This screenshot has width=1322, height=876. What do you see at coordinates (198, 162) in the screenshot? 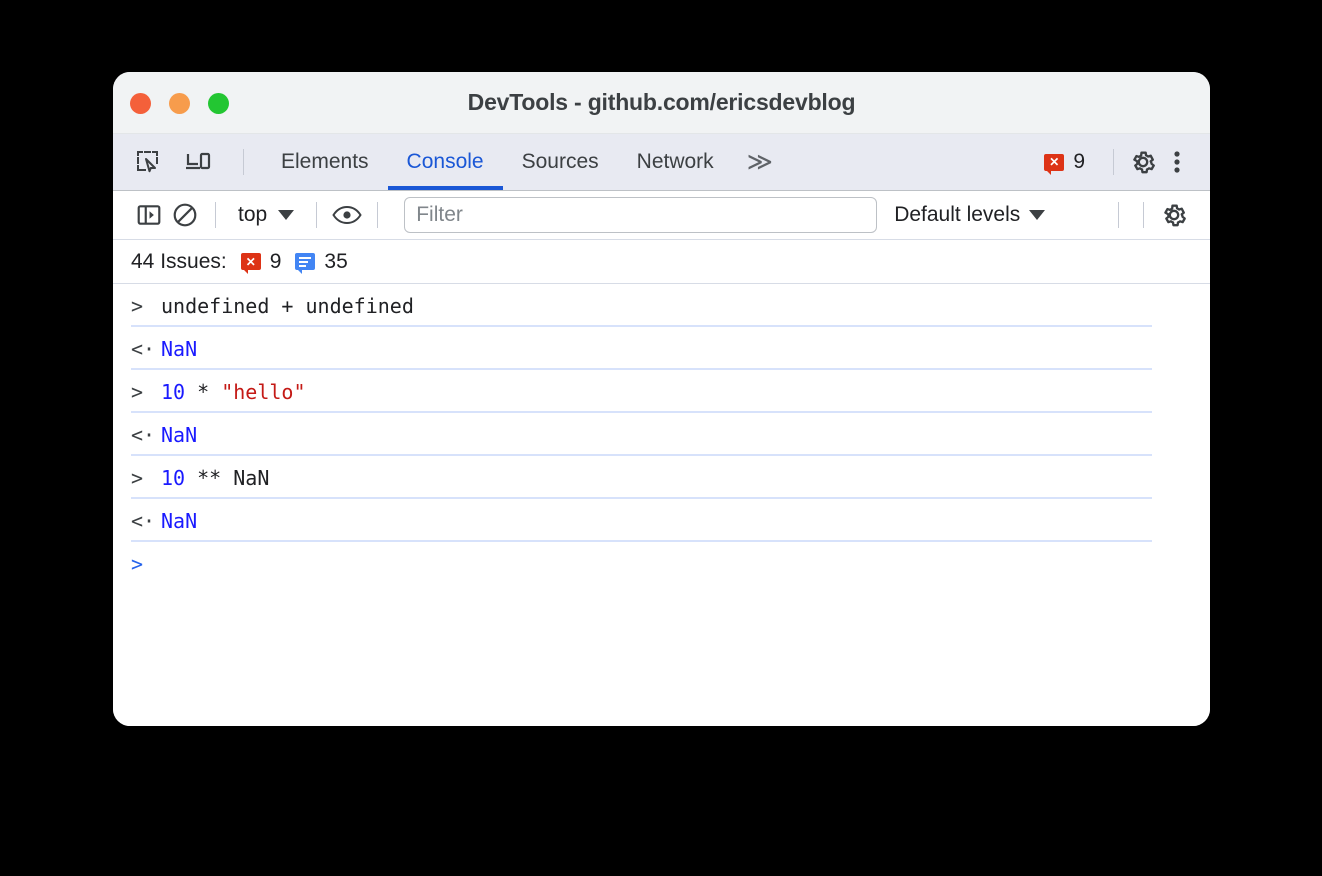
I see `device-toolbar-icon` at bounding box center [198, 162].